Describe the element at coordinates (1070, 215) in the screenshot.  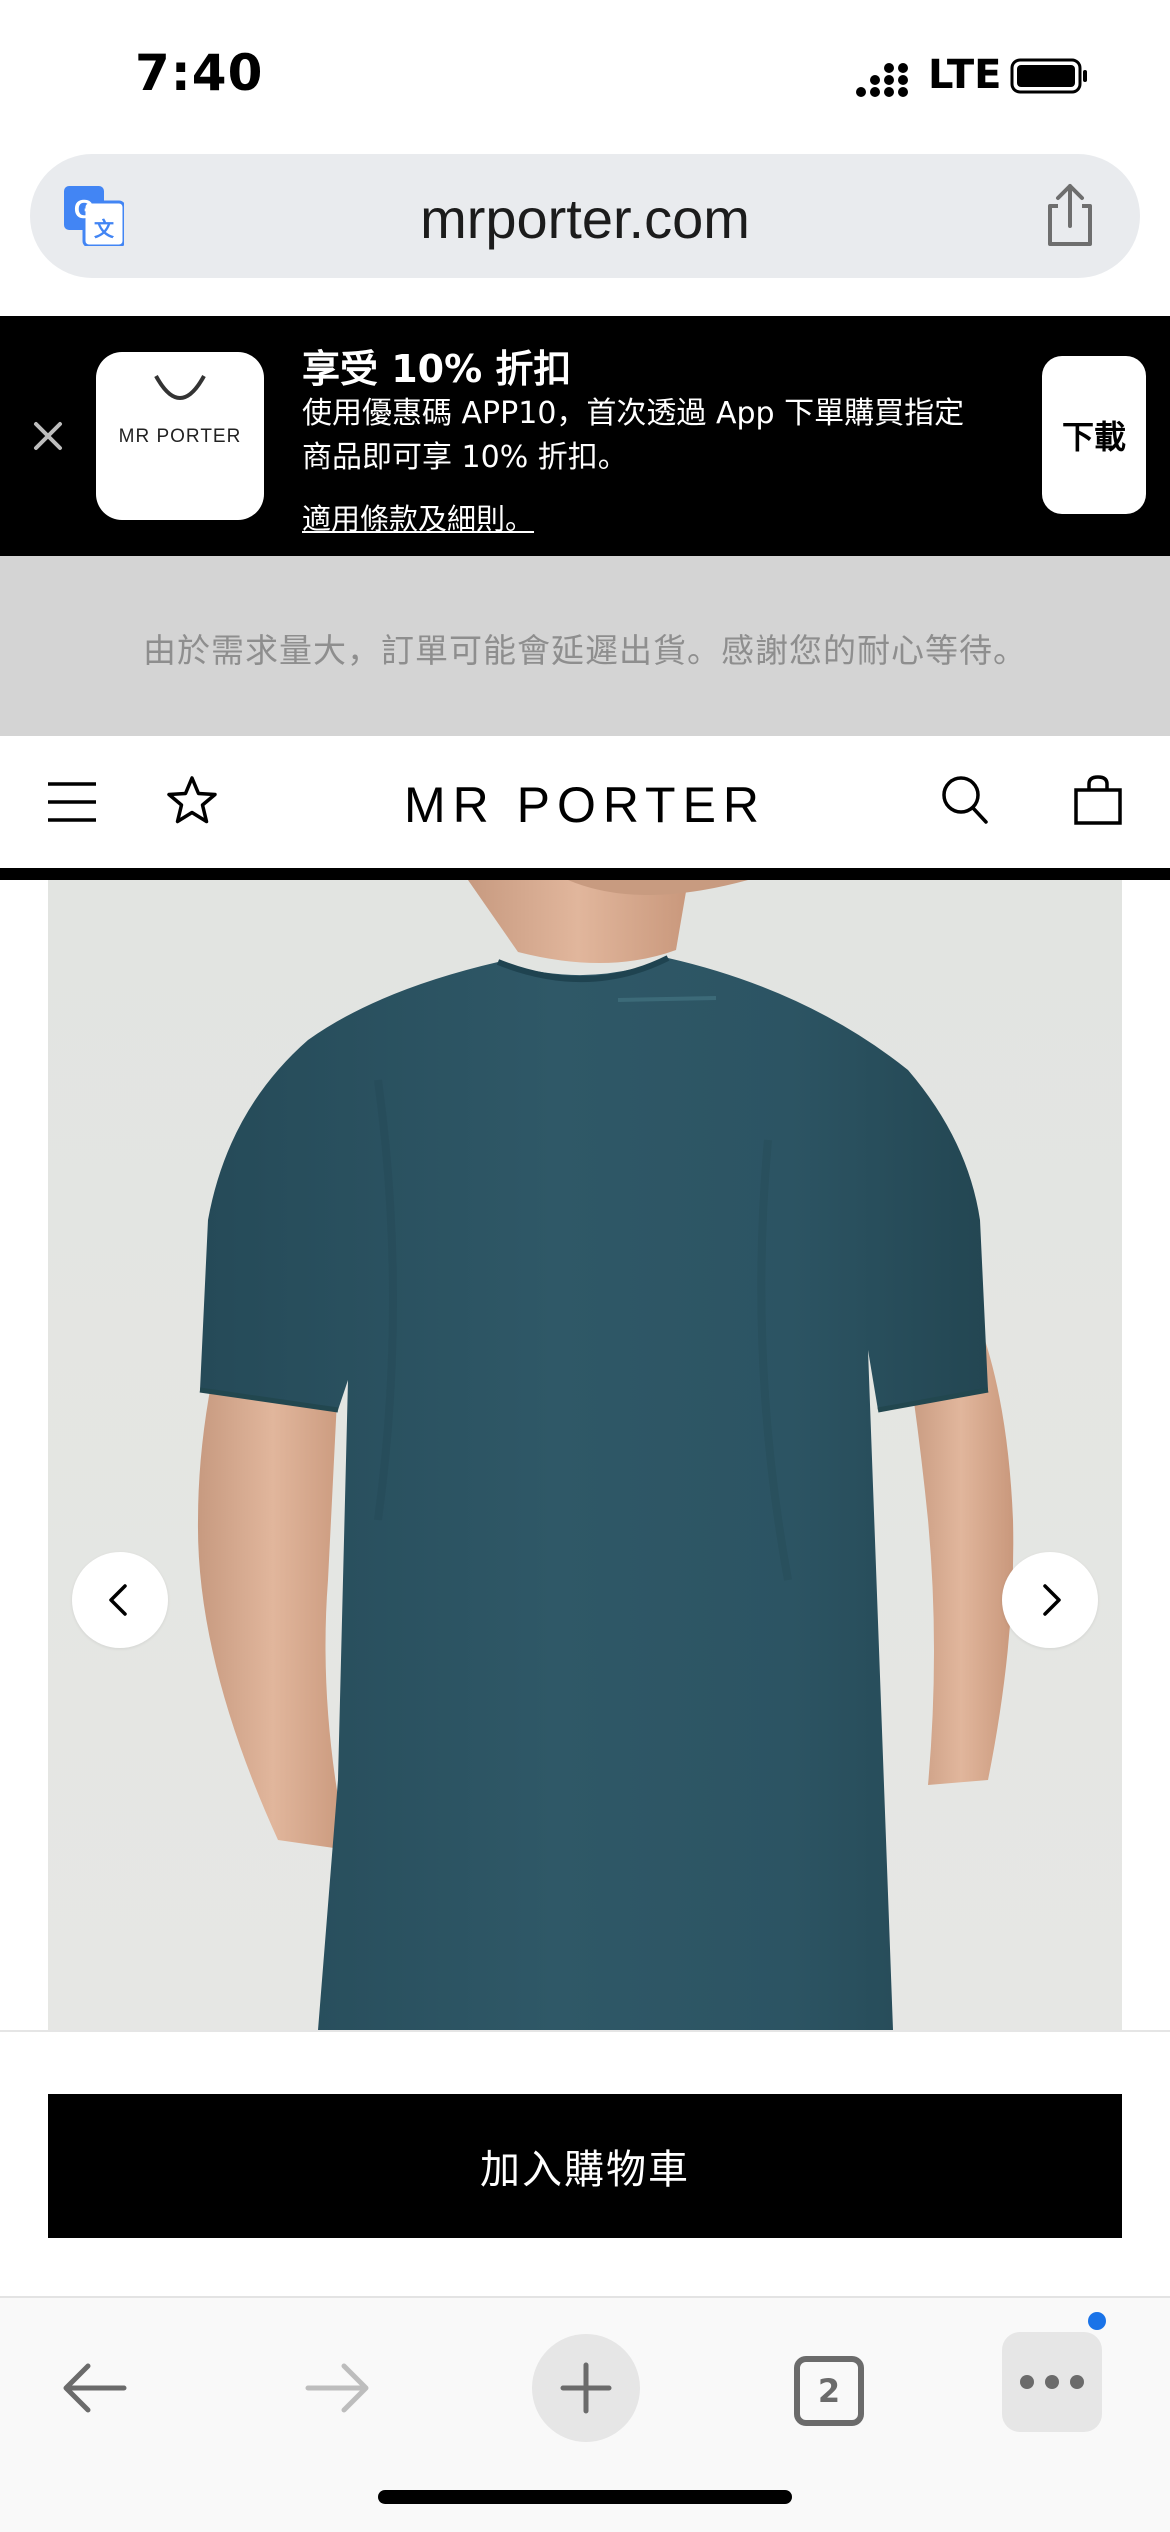
I see `share-icon` at that location.